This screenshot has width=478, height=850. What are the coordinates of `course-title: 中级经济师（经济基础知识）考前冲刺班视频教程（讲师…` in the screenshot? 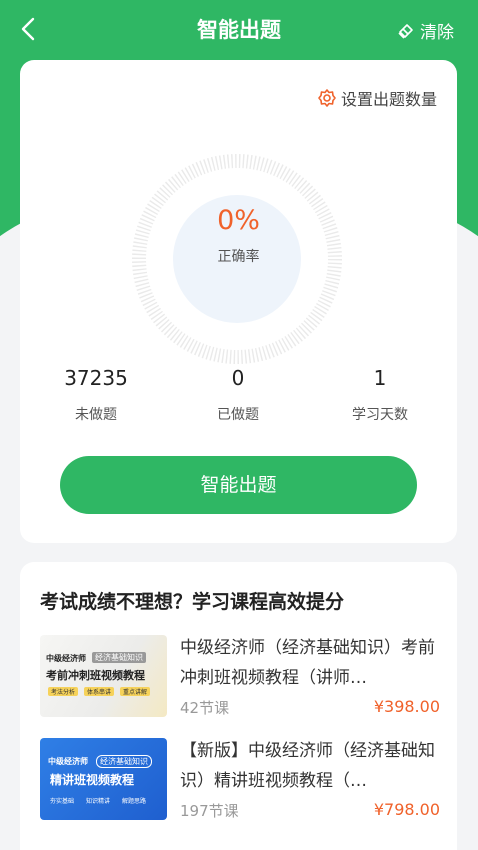 It's located at (307, 663).